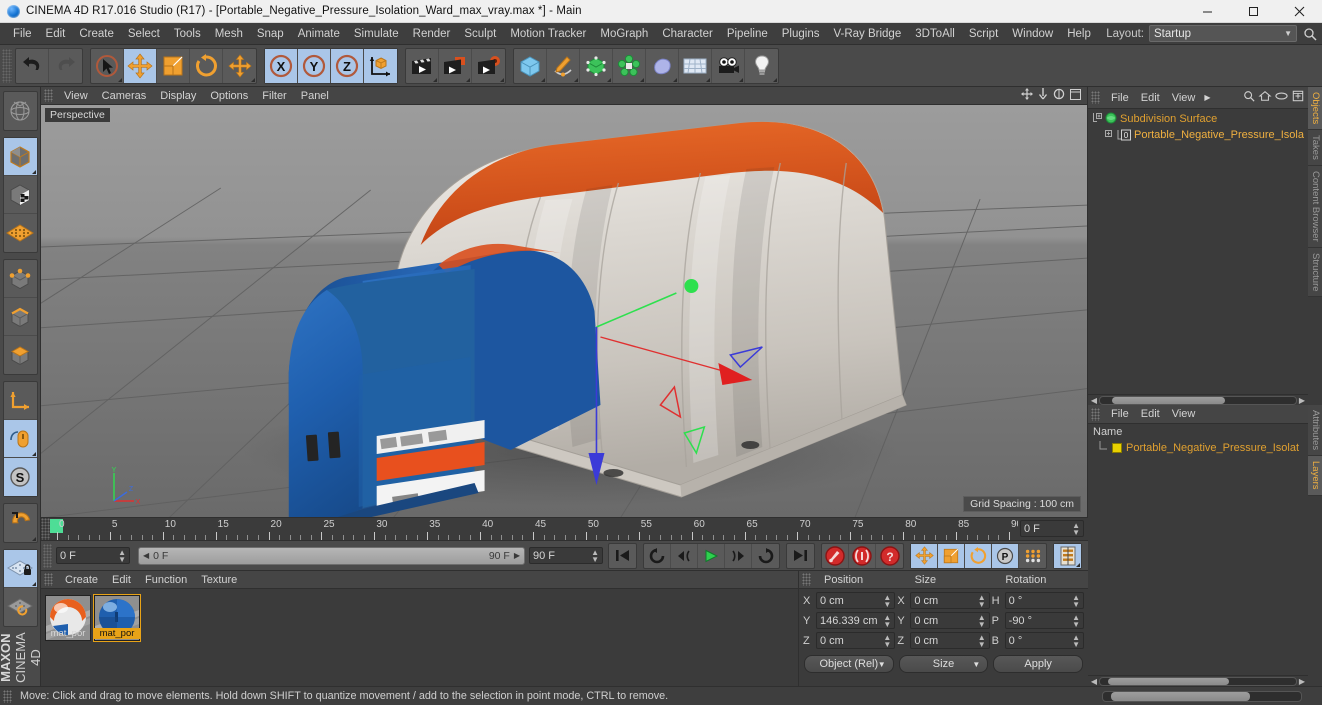 This screenshot has width=1322, height=705. Describe the element at coordinates (867, 34) in the screenshot. I see `menu-item-vray-bridge: V-Ray Bridge` at that location.